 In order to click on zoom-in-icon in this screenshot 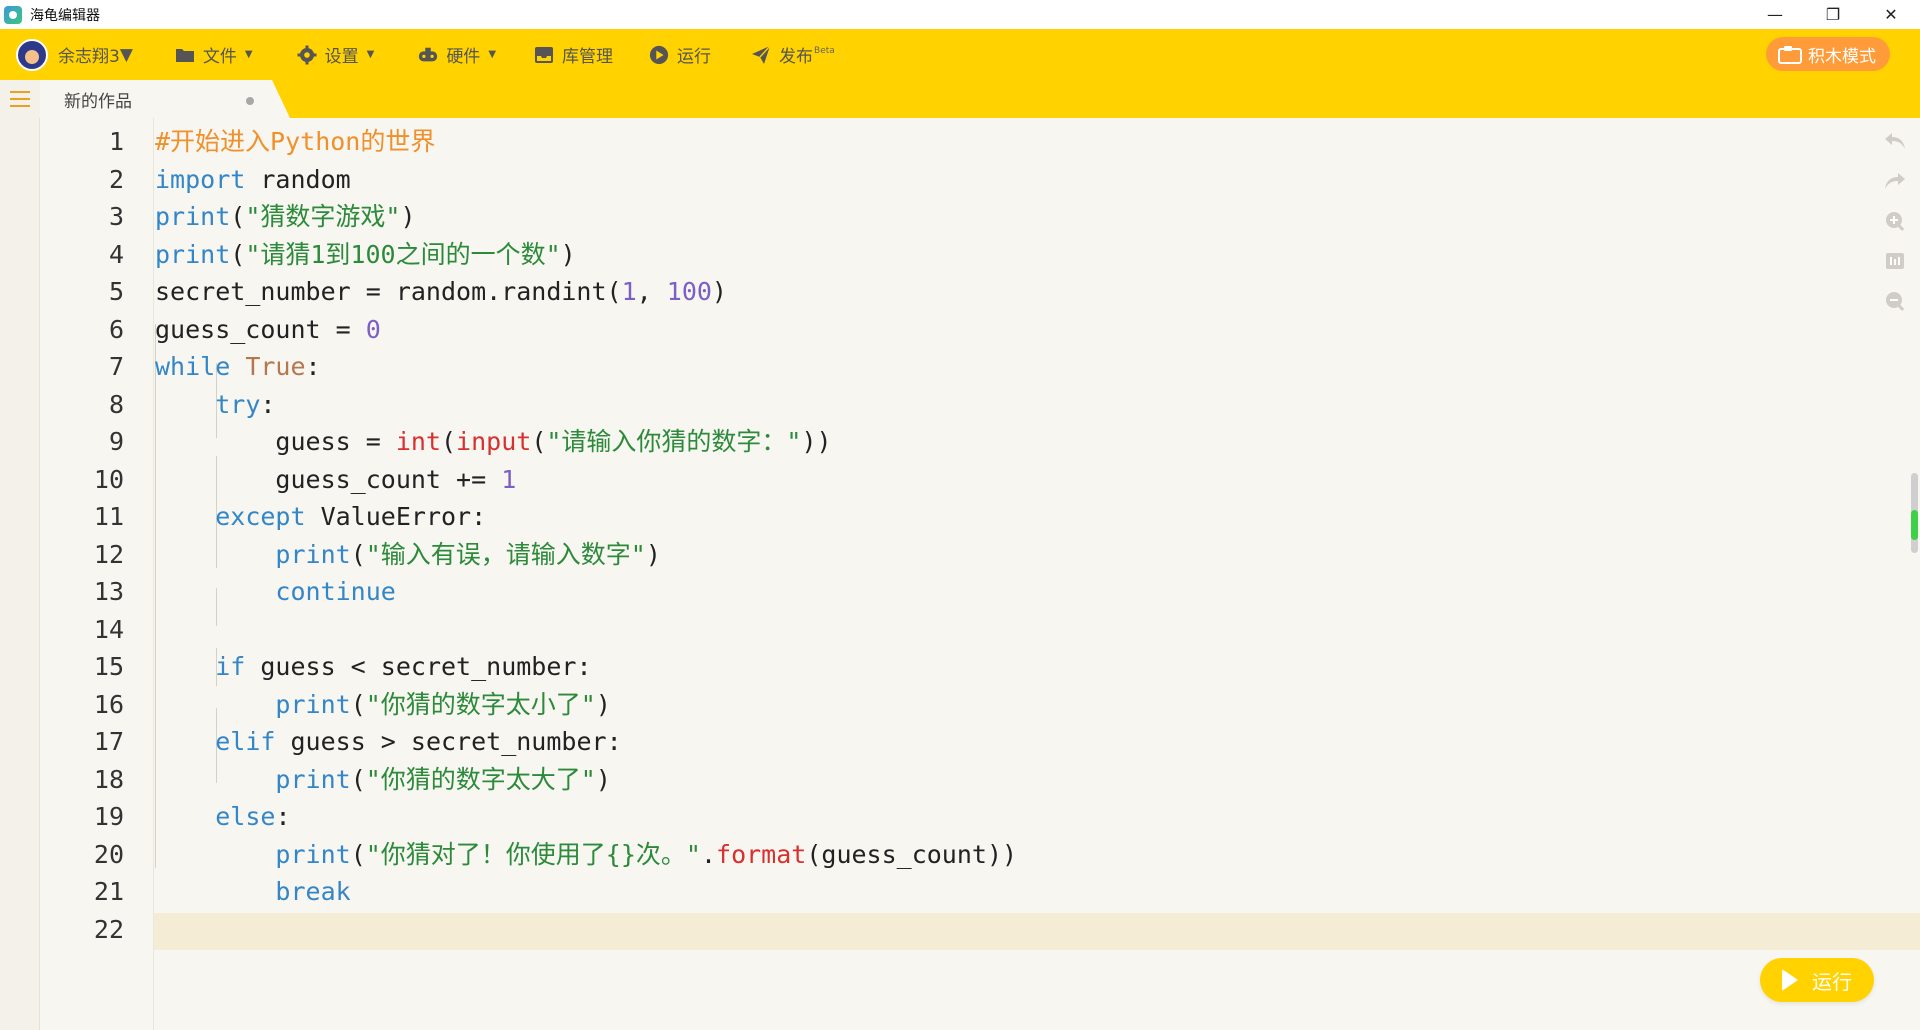, I will do `click(1895, 221)`.